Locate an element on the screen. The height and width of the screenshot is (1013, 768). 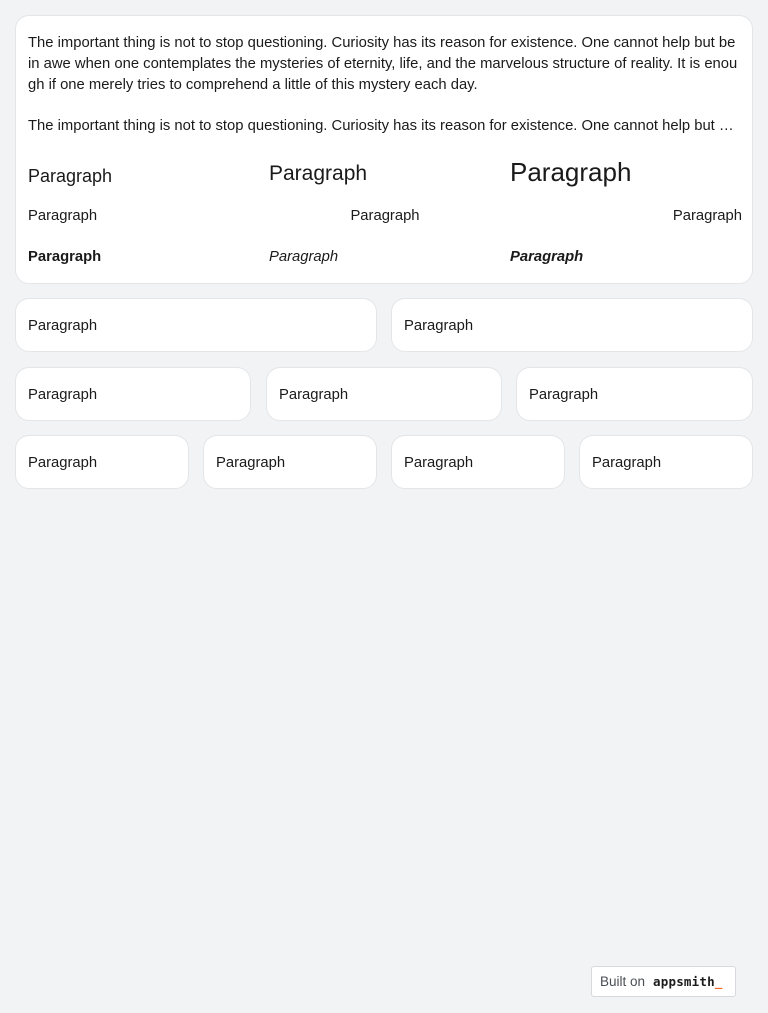
built-on-label: Built on is located at coordinates (623, 981).